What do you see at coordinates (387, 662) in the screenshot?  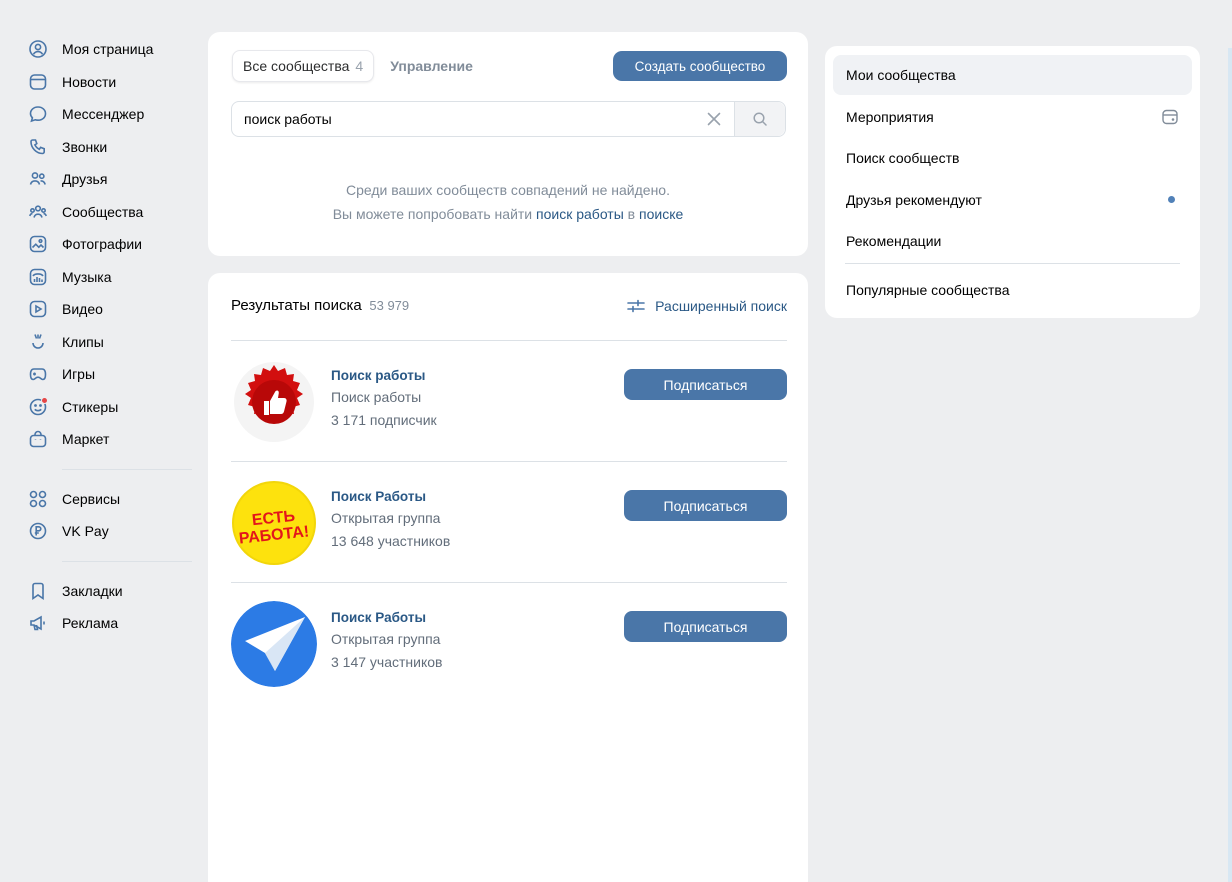 I see `community-members: 3 147 участников` at bounding box center [387, 662].